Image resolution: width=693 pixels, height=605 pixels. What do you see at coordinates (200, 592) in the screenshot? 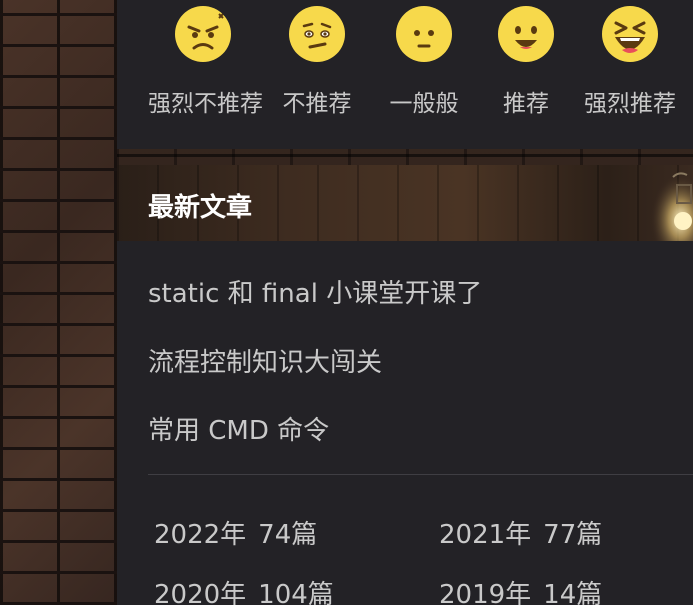
I see `archive-year: 2020年` at bounding box center [200, 592].